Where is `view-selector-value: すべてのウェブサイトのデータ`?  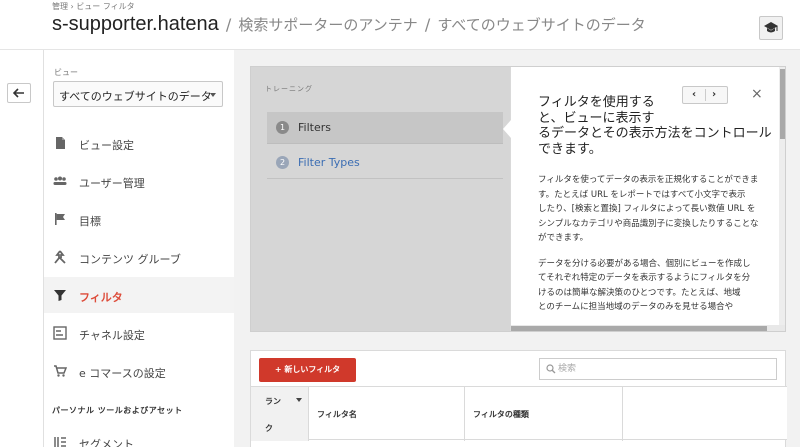 view-selector-value: すべてのウェブサイトのデータ is located at coordinates (135, 96).